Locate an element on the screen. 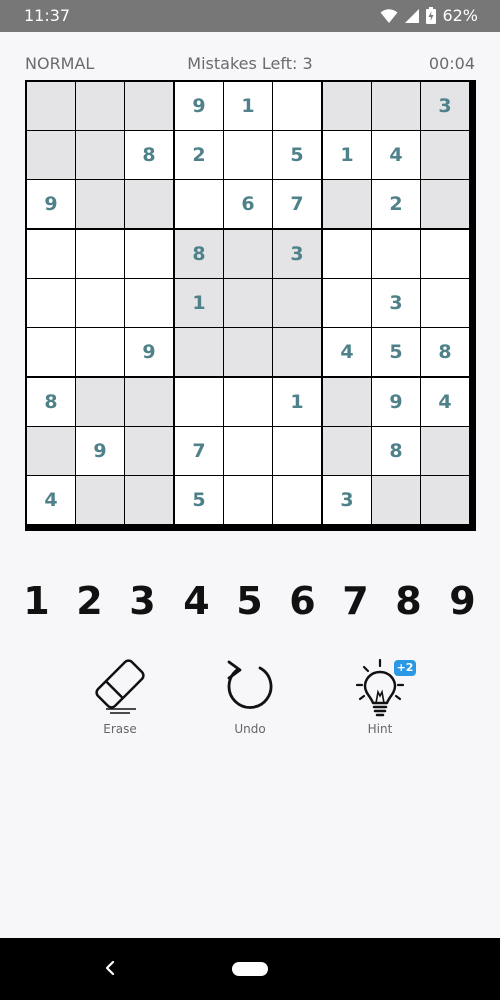 The width and height of the screenshot is (500, 1000). sudoku-cell-r3-c4 is located at coordinates (199, 204).